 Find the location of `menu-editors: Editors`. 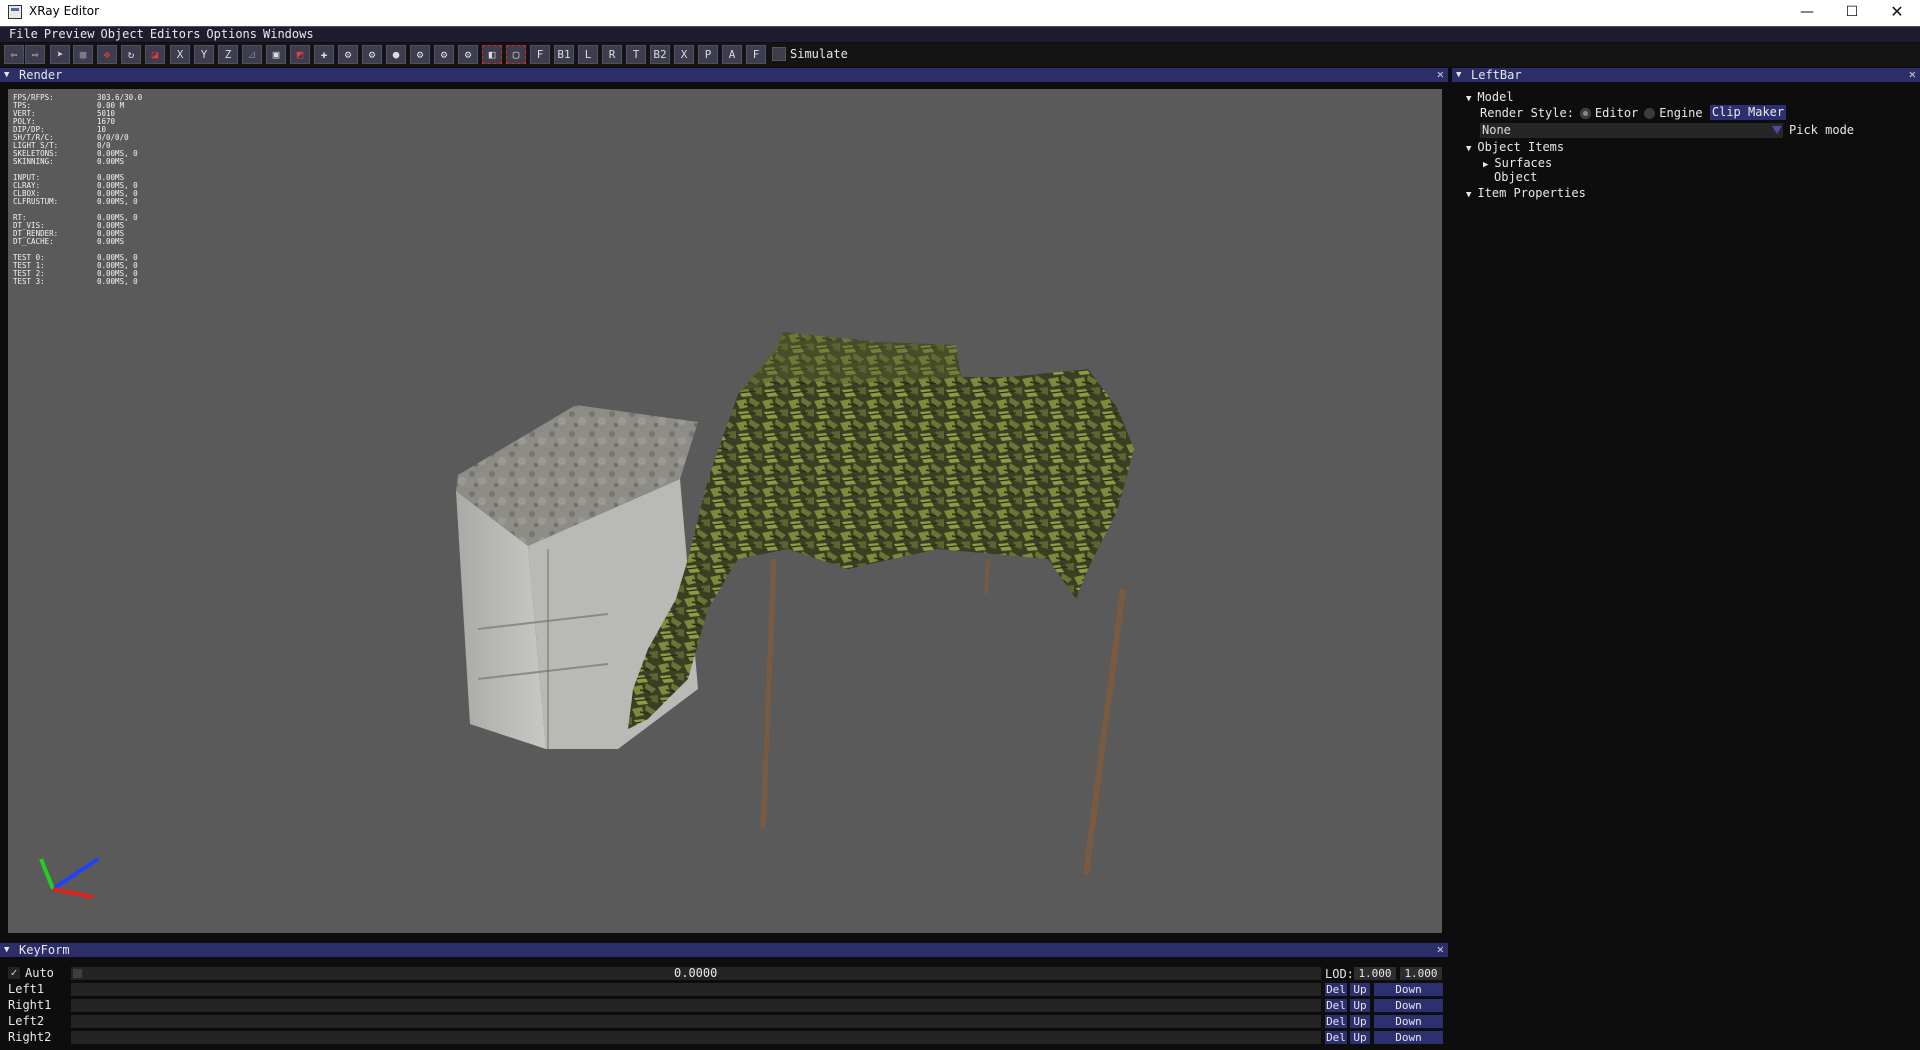

menu-editors: Editors is located at coordinates (175, 34).